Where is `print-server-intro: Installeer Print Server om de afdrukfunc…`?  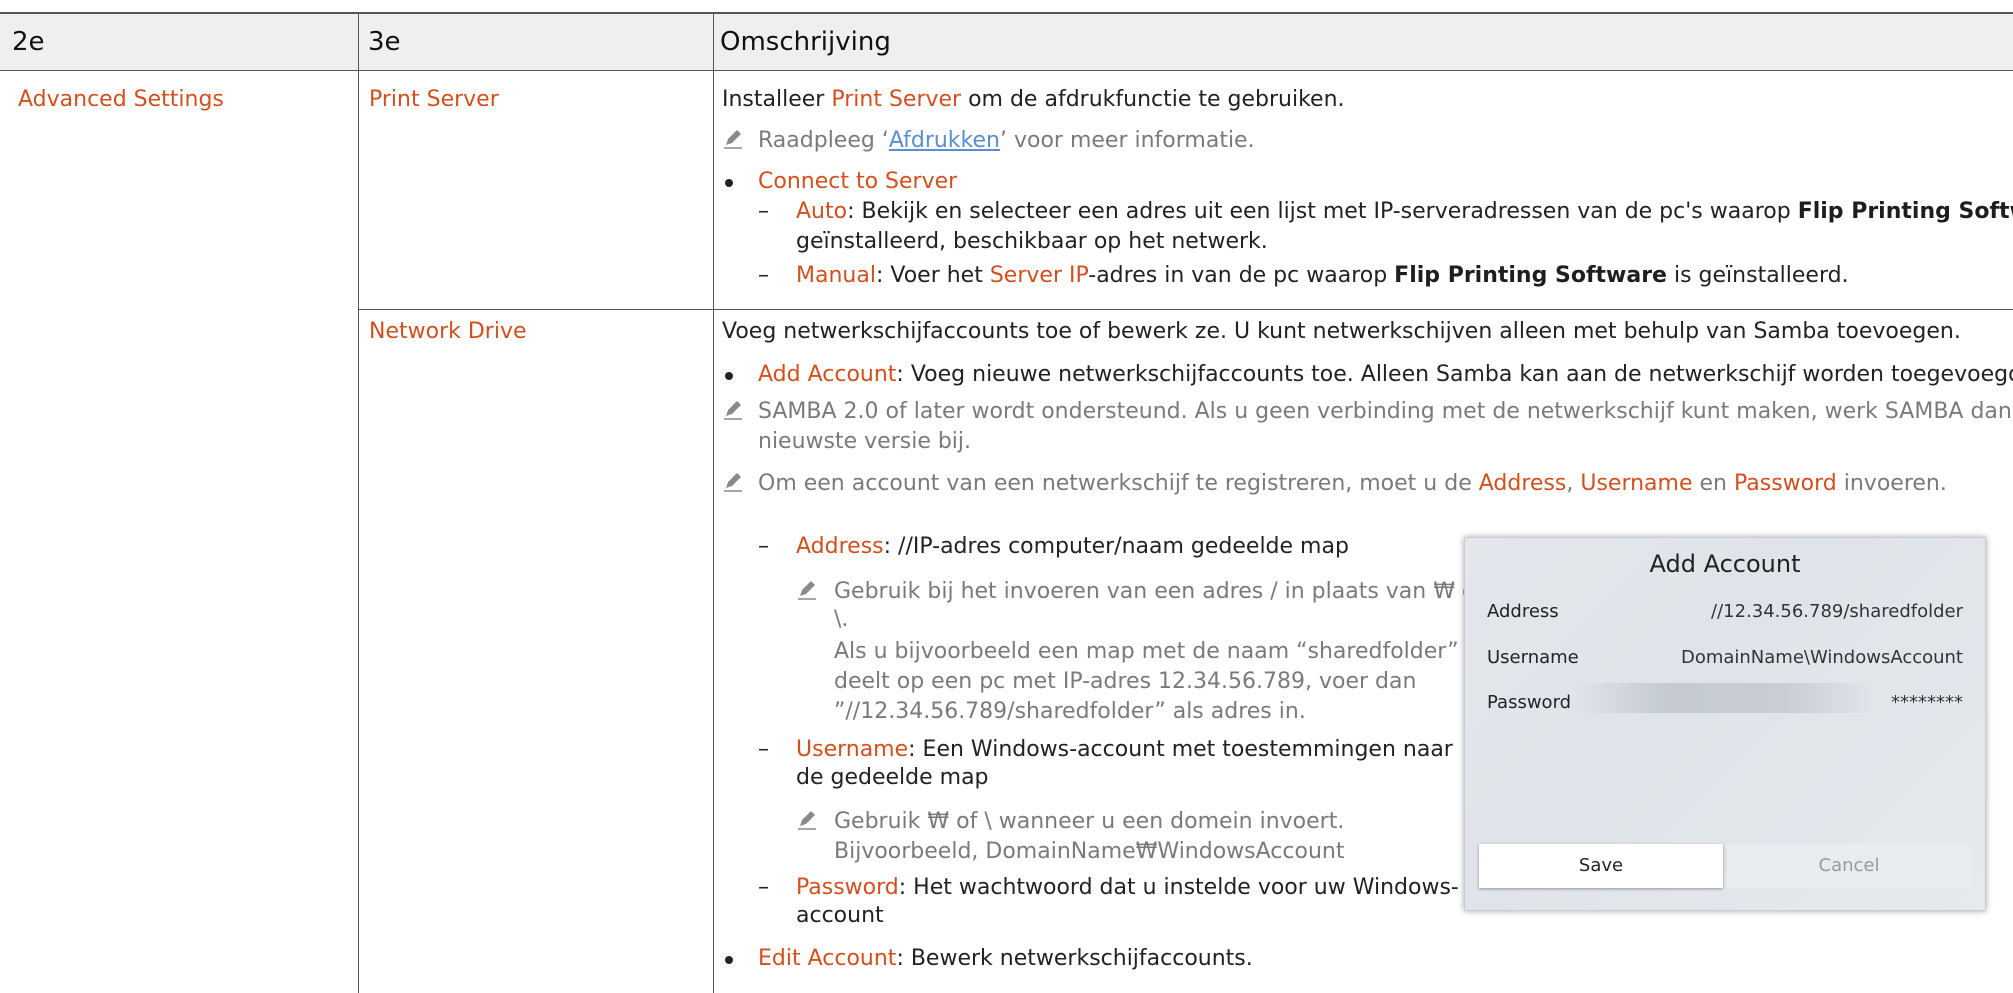
print-server-intro: Installeer Print Server om de afdrukfunc… is located at coordinates (1033, 100).